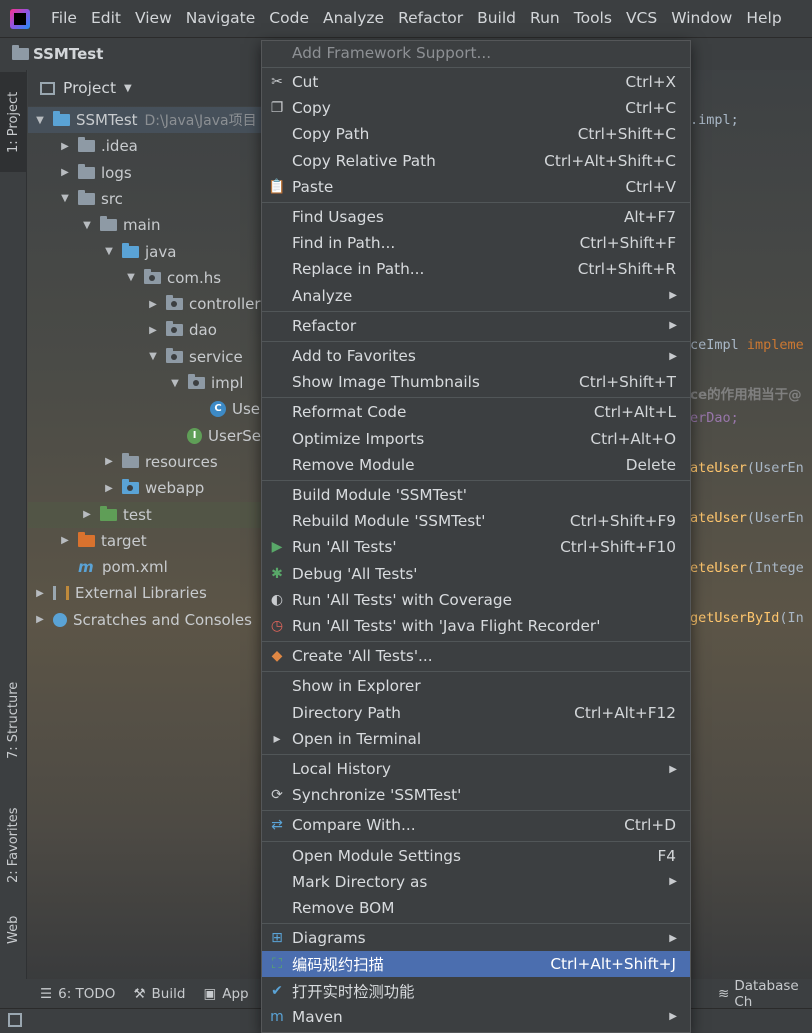  Describe the element at coordinates (476, 600) in the screenshot. I see `menu-item-run-all-tests-with-coverage: ◐ Run 'All Tests' with Coverage` at that location.